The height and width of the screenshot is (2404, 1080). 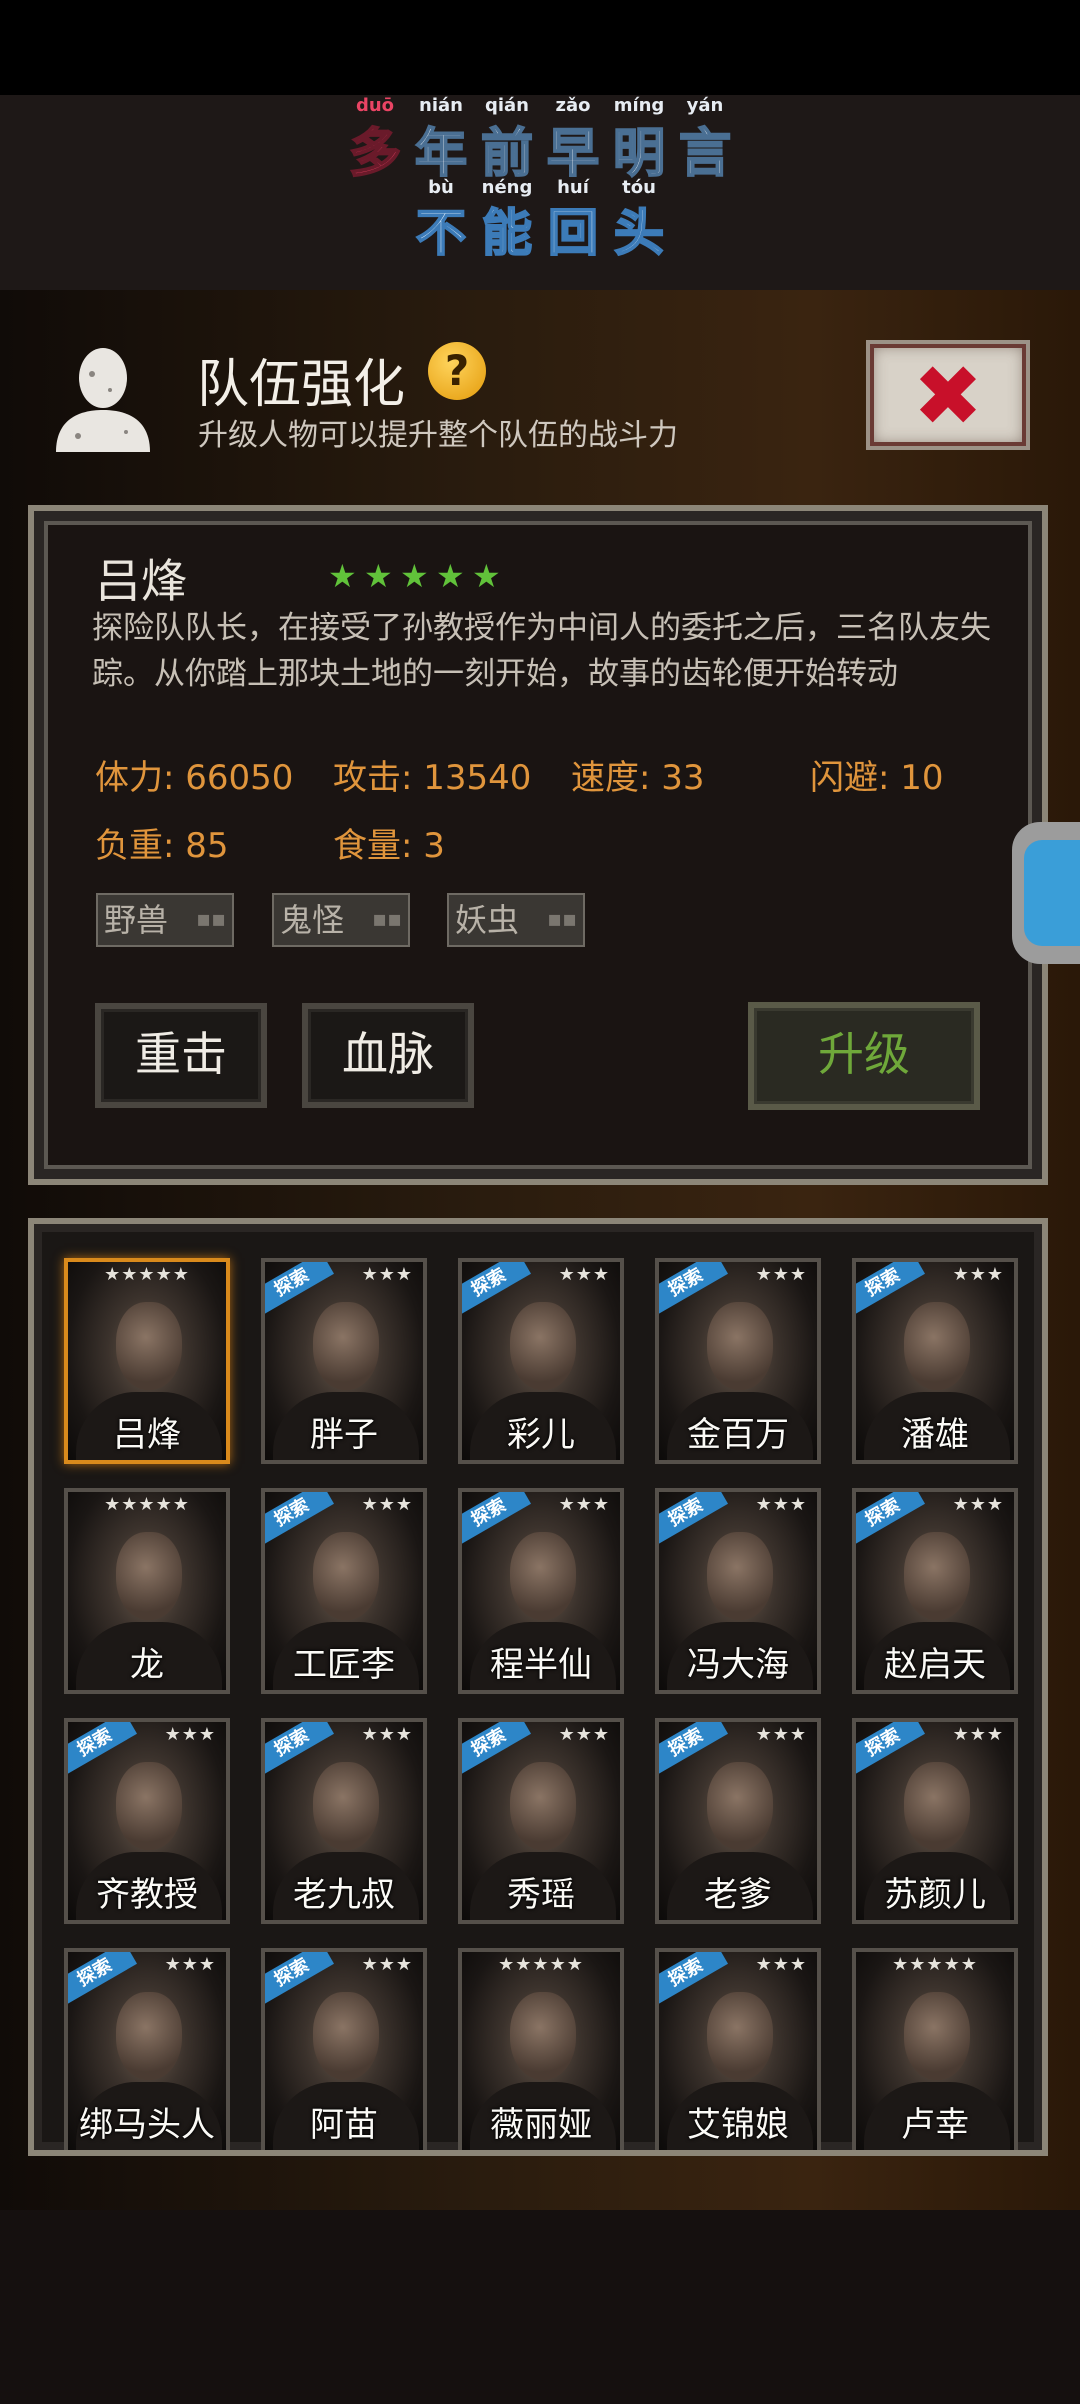 I want to click on character-card: ★★★ 探索 苏颜儿, so click(x=935, y=1821).